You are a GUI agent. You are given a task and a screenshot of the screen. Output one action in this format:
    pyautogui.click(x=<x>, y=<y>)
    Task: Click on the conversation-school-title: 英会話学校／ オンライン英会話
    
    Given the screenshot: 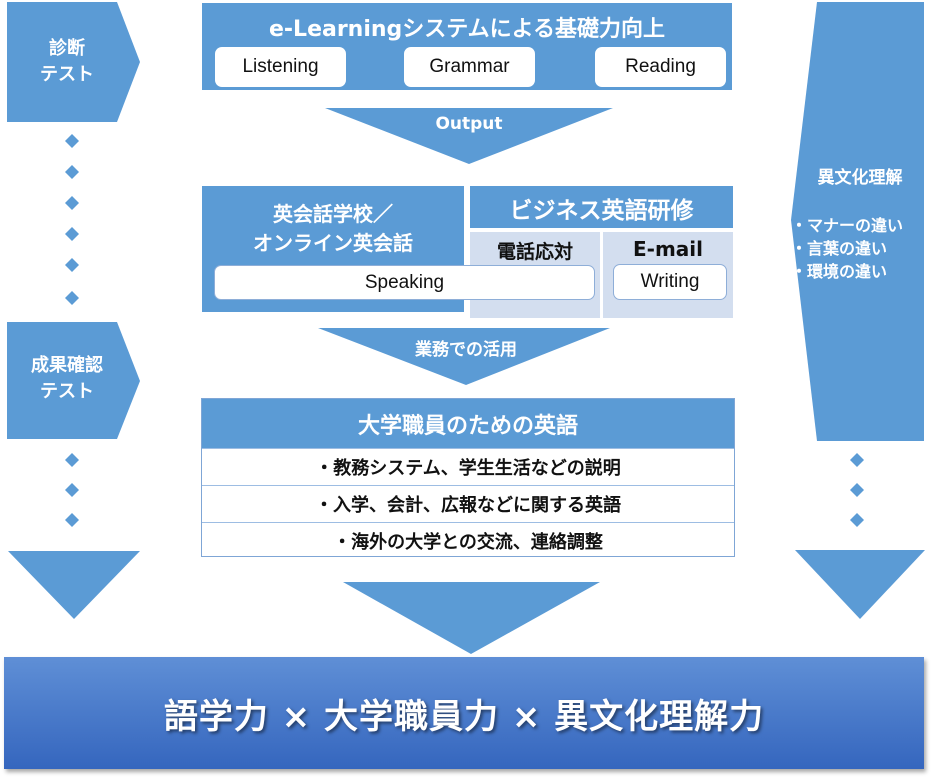 What is the action you would take?
    pyautogui.click(x=333, y=229)
    